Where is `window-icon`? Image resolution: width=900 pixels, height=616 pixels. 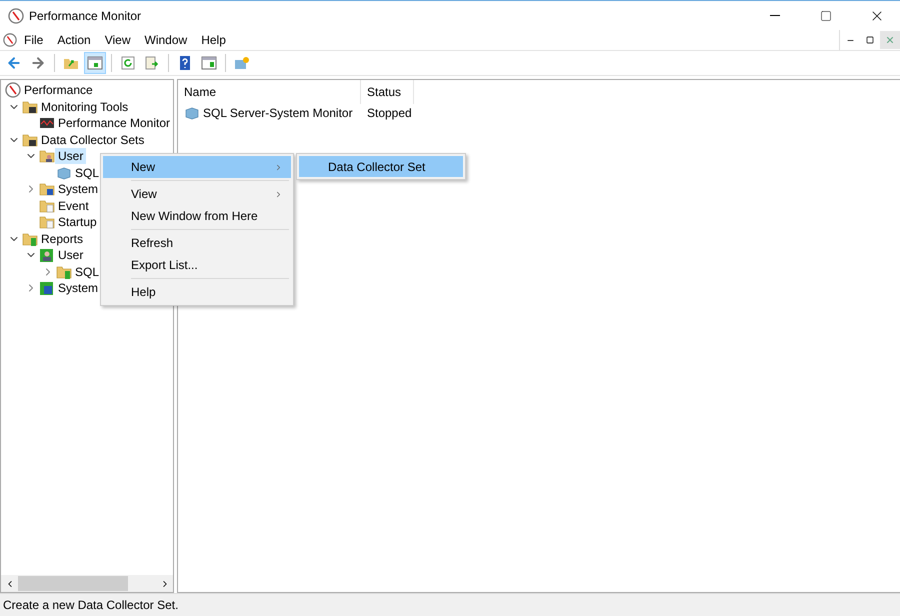
window-icon is located at coordinates (242, 63).